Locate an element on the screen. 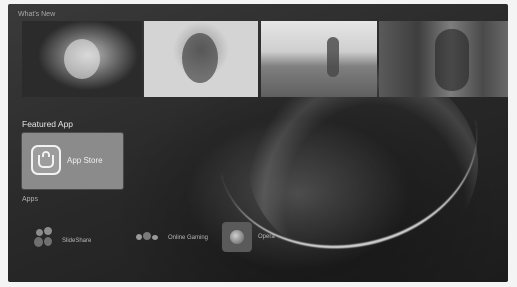 This screenshot has height=287, width=517. featured-app-heading: Featured App is located at coordinates (48, 124).